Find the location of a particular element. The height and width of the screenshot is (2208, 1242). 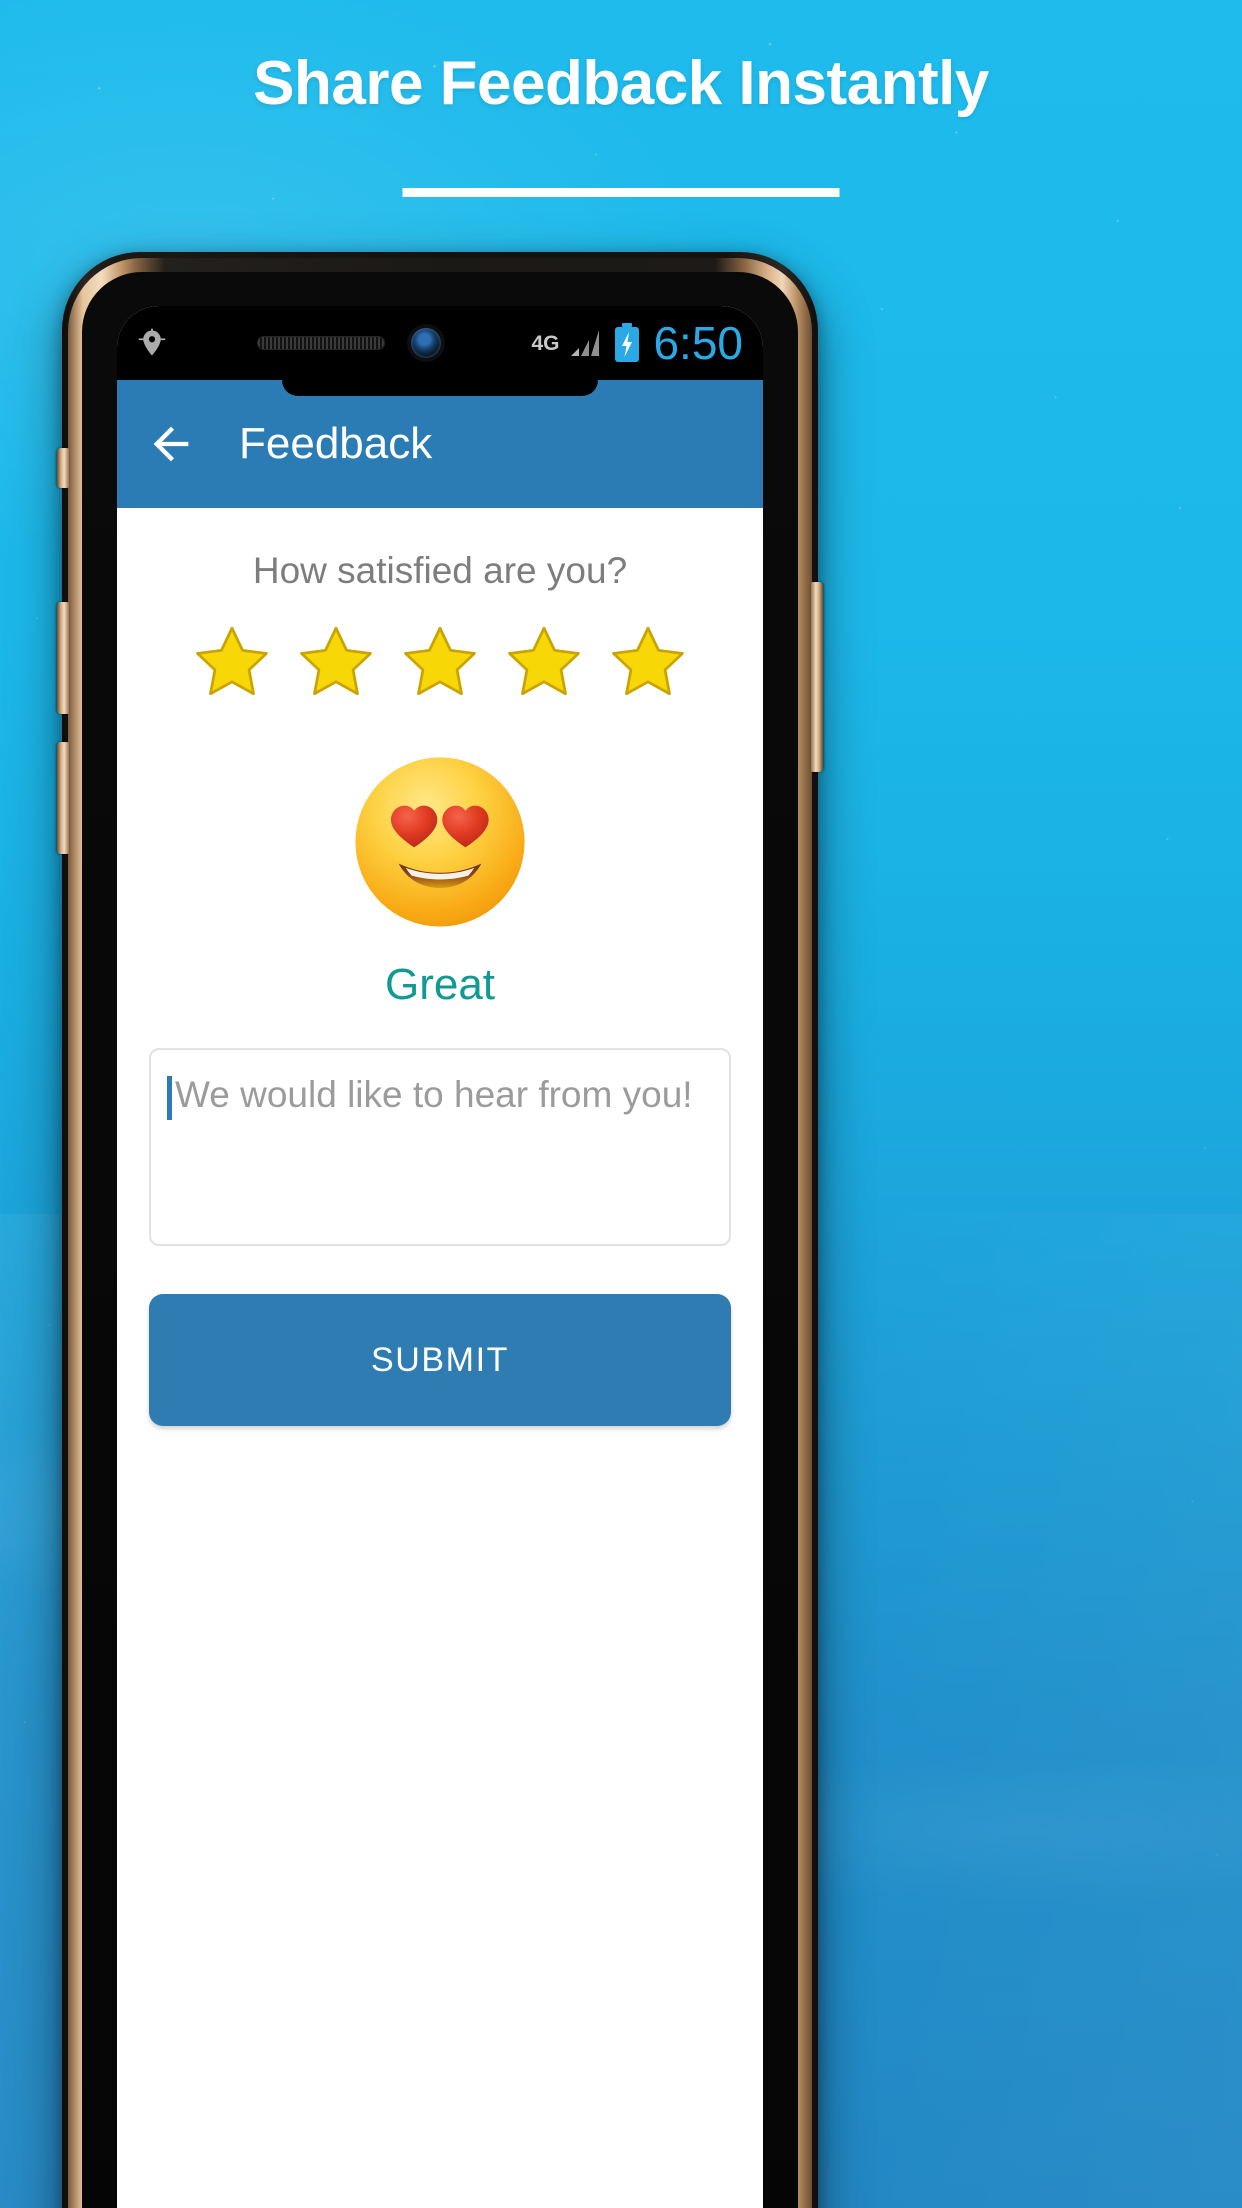

status-bar-right: 4G 6:50 is located at coordinates (637, 343).